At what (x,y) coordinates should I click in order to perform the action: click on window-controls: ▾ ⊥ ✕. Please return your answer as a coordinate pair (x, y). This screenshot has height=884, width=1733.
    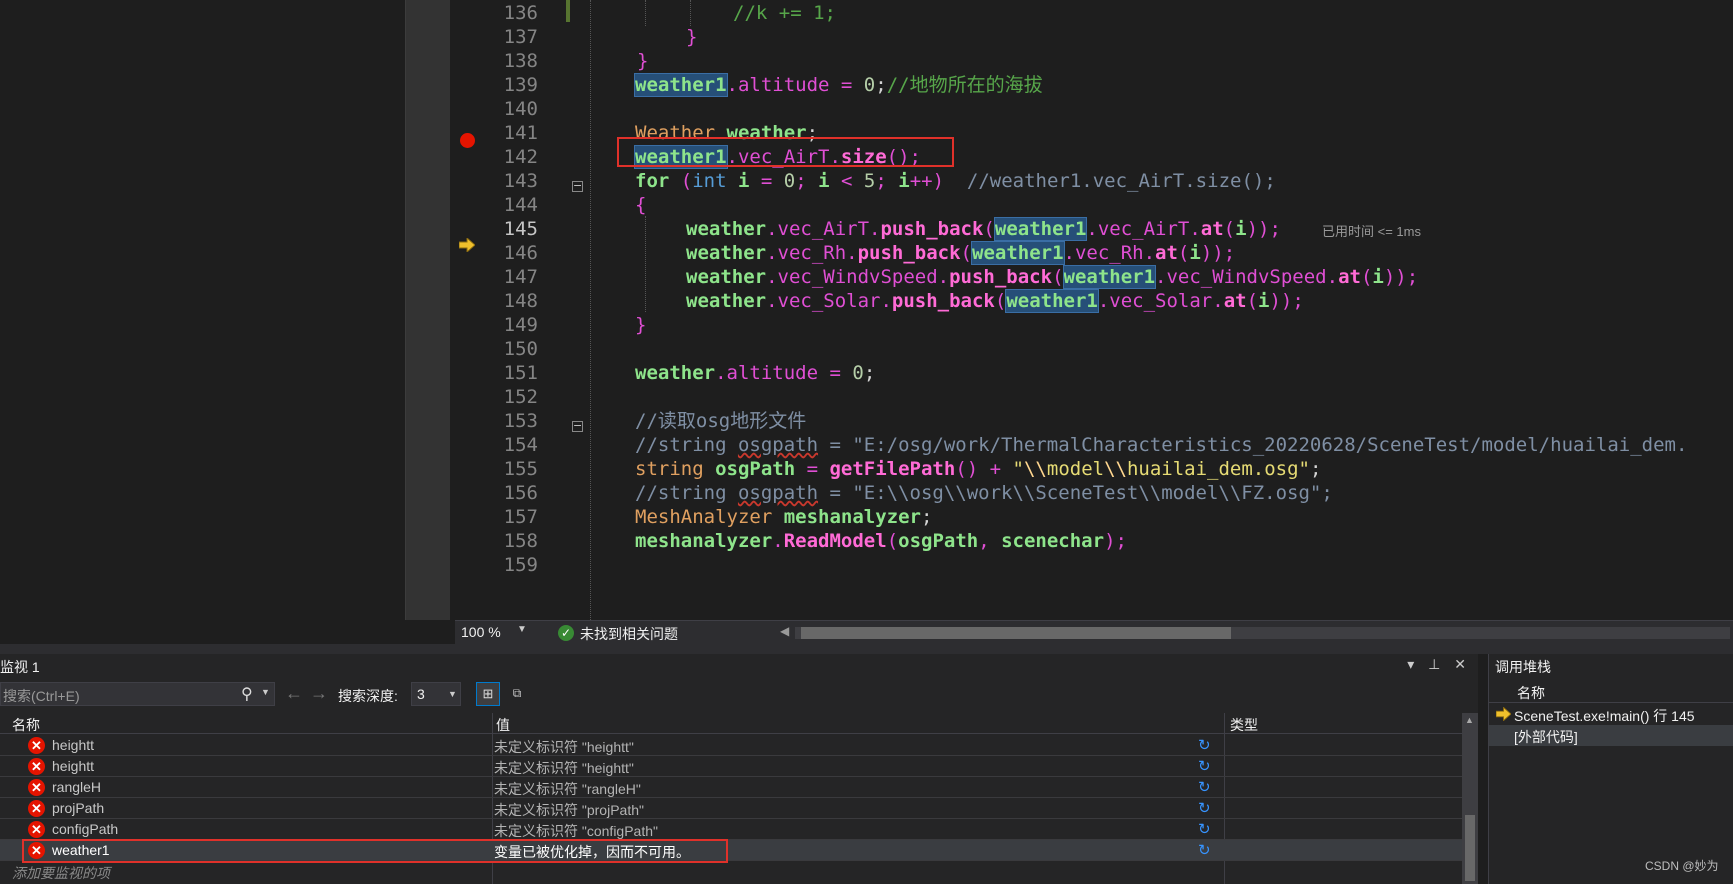
    Looking at the image, I should click on (1431, 664).